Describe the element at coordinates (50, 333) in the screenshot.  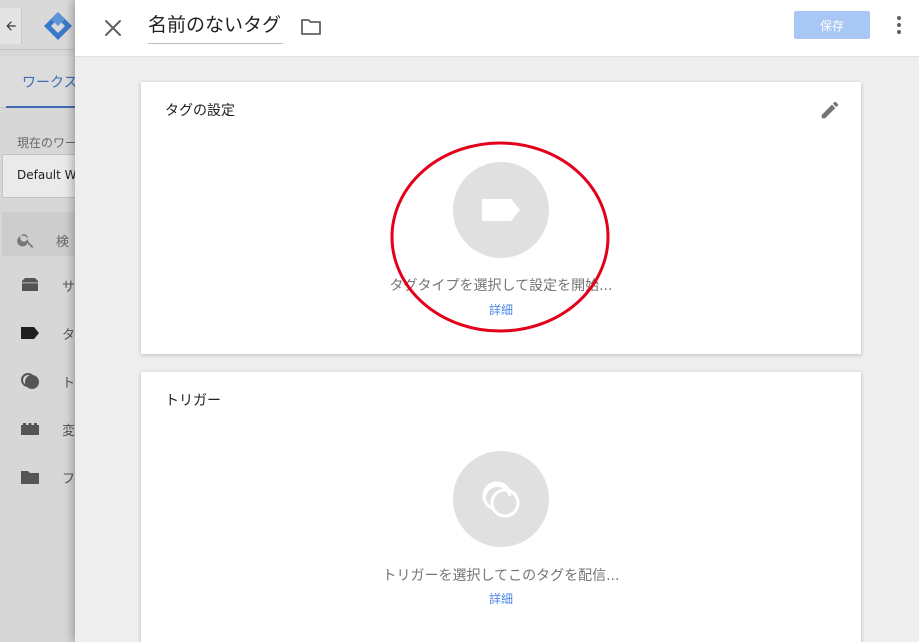
I see `sidebar-item-tags: タ` at that location.